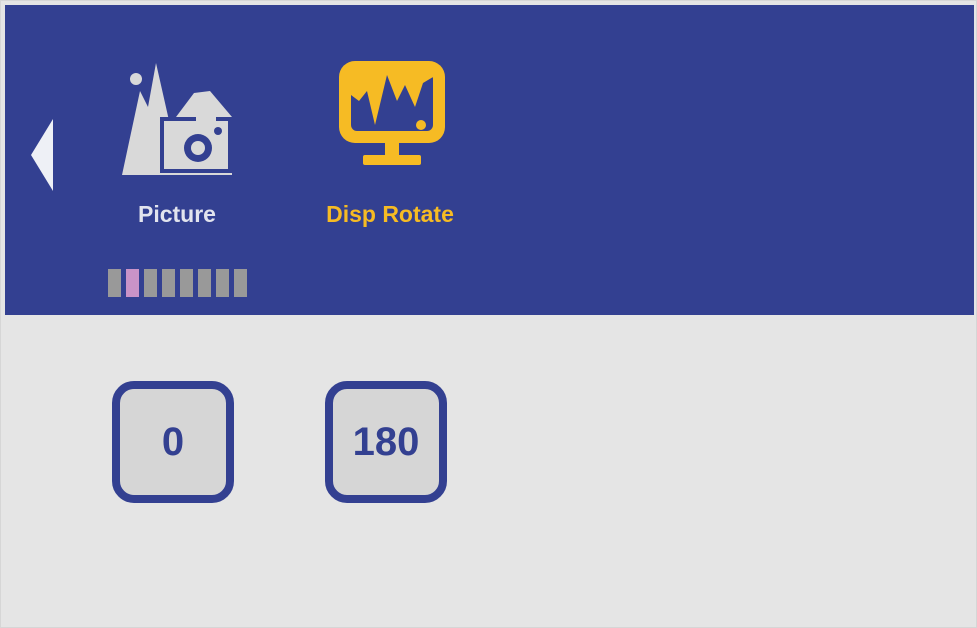 The width and height of the screenshot is (977, 628). I want to click on rotate-0-button: 0, so click(173, 442).